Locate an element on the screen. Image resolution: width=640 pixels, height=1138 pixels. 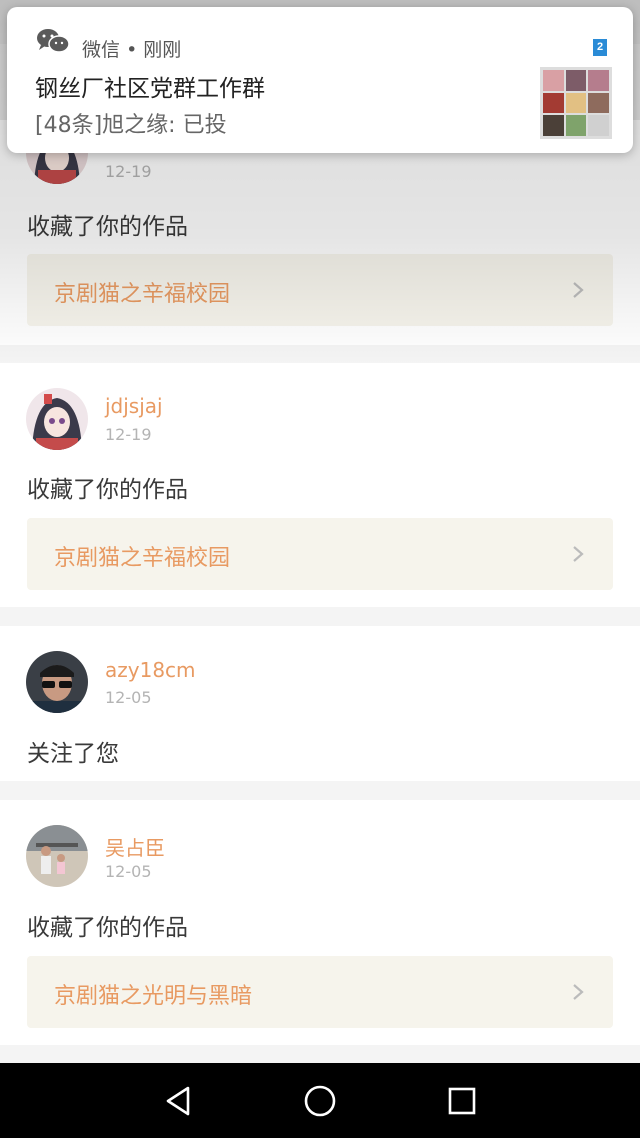
home-circle-icon is located at coordinates (320, 1101).